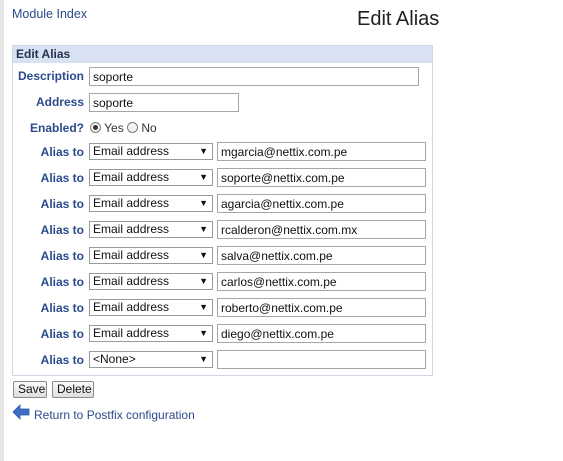  What do you see at coordinates (95, 127) in the screenshot?
I see `enabled-yes-radio` at bounding box center [95, 127].